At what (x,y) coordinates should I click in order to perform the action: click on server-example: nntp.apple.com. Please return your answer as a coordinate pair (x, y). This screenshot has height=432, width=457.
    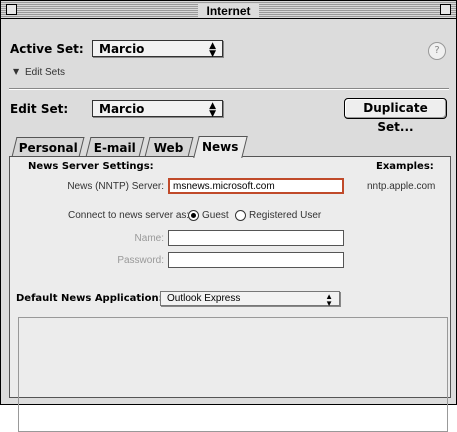
    Looking at the image, I should click on (401, 186).